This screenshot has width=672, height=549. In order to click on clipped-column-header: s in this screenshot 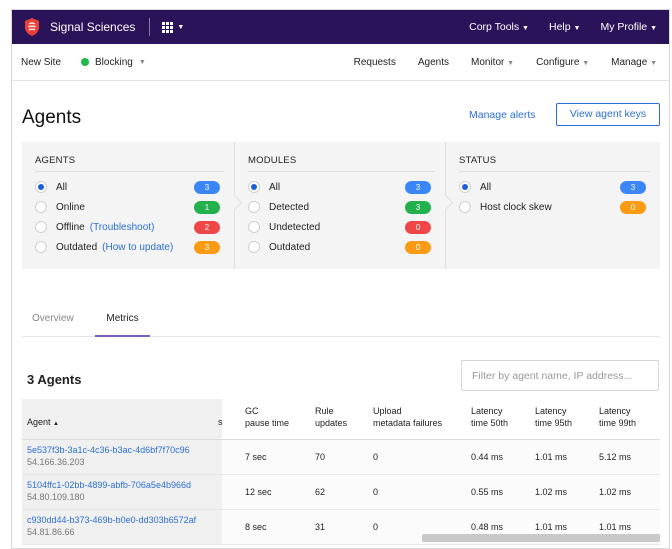, I will do `click(220, 422)`.